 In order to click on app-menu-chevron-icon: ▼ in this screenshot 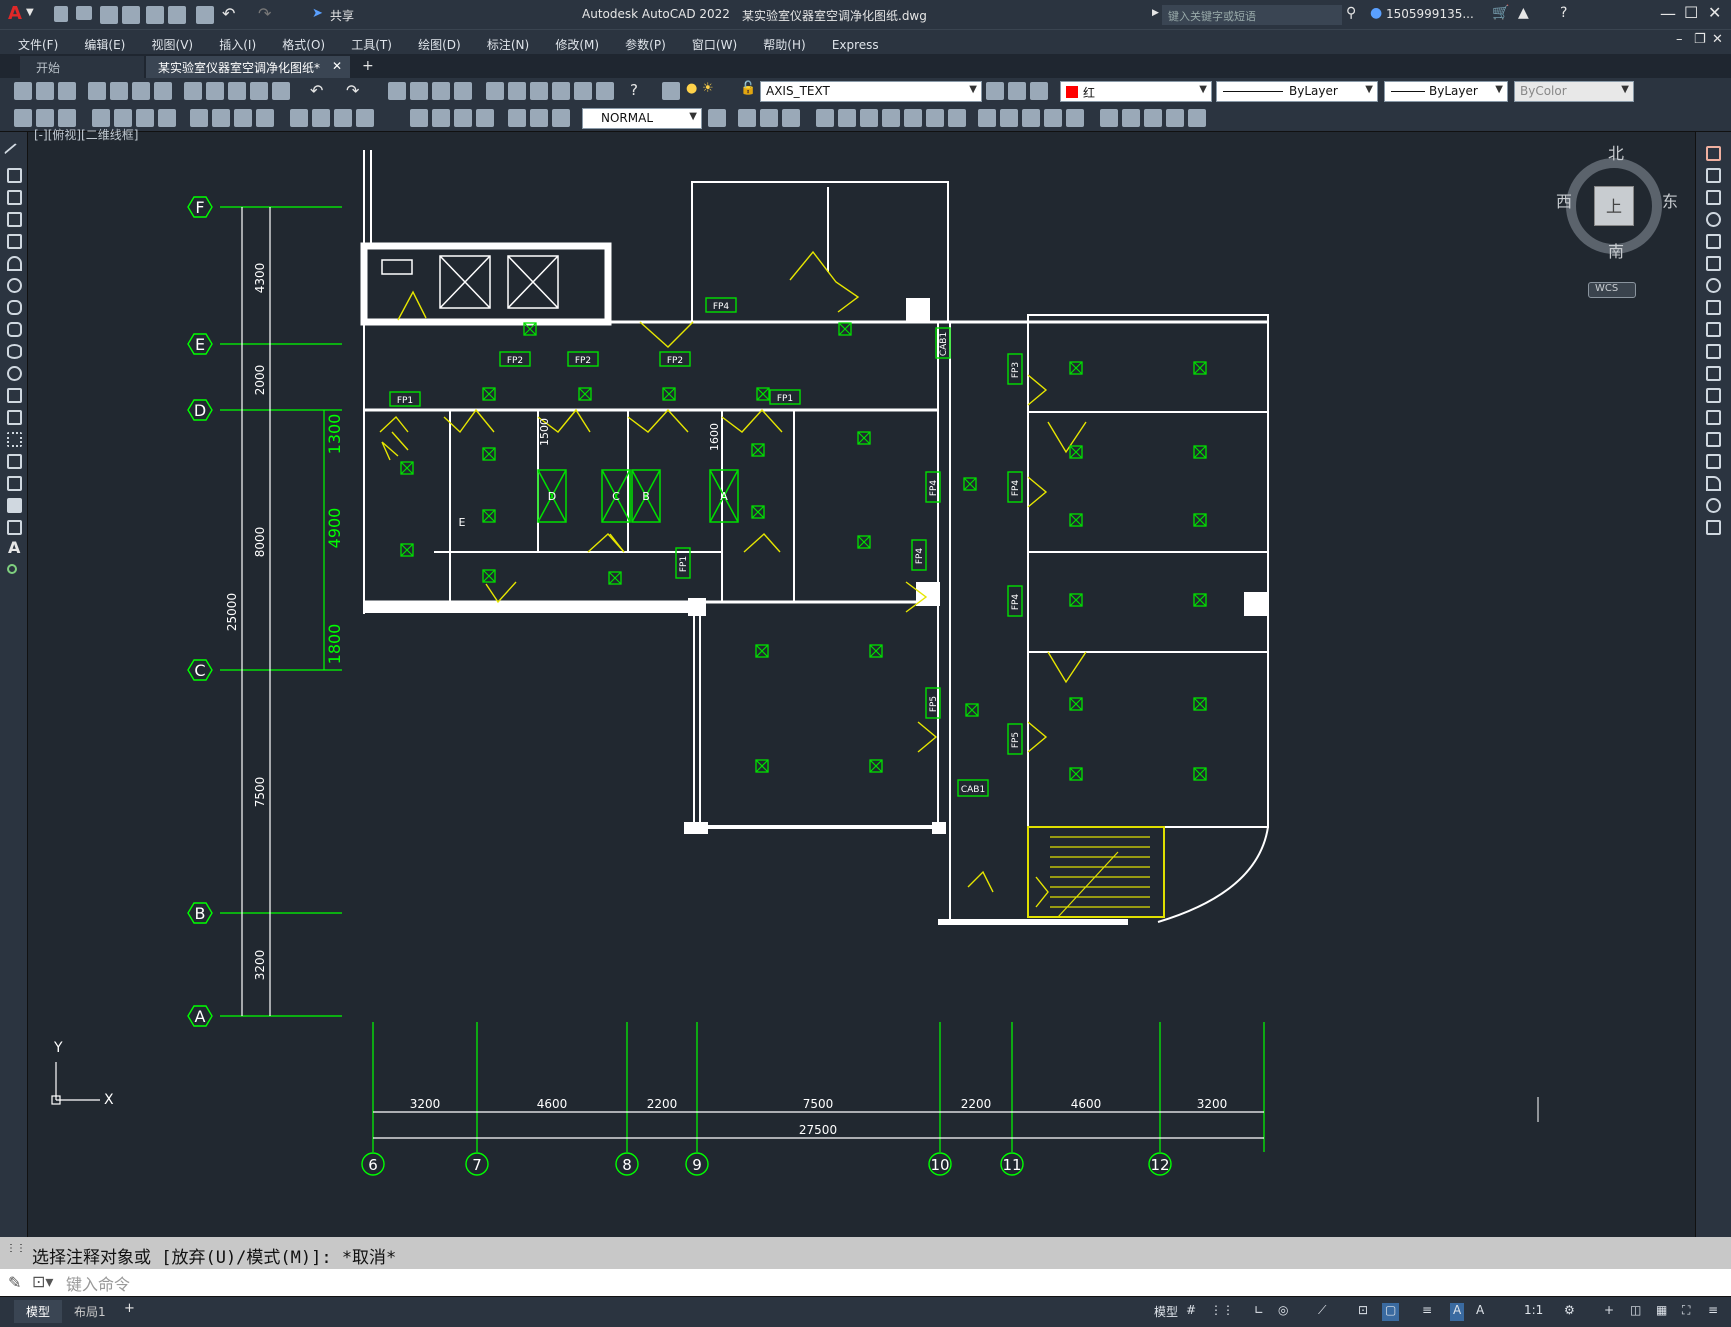, I will do `click(30, 12)`.